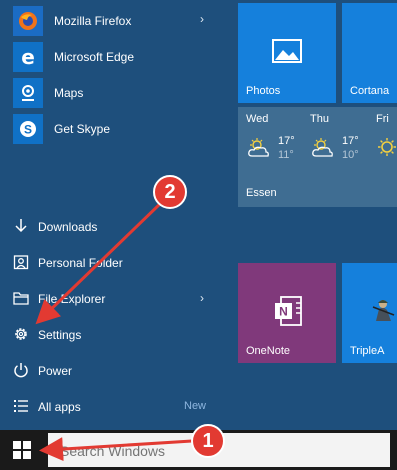 Image resolution: width=397 pixels, height=470 pixels. Describe the element at coordinates (21, 298) in the screenshot. I see `folder-icon` at that location.